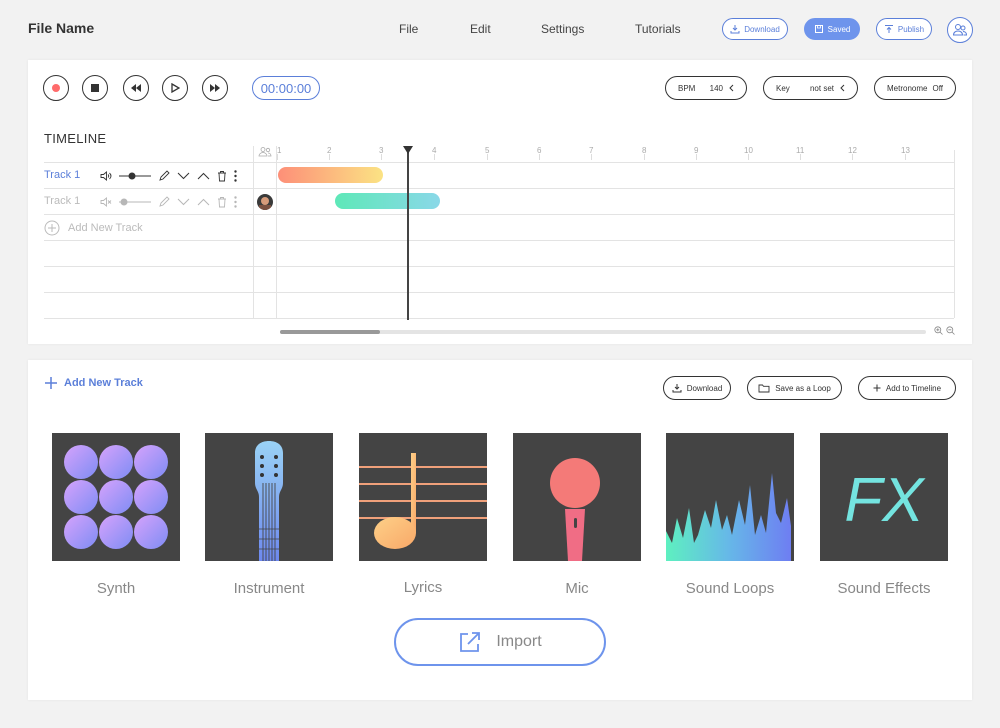  What do you see at coordinates (706, 88) in the screenshot?
I see `bpm-control: BPM 140` at bounding box center [706, 88].